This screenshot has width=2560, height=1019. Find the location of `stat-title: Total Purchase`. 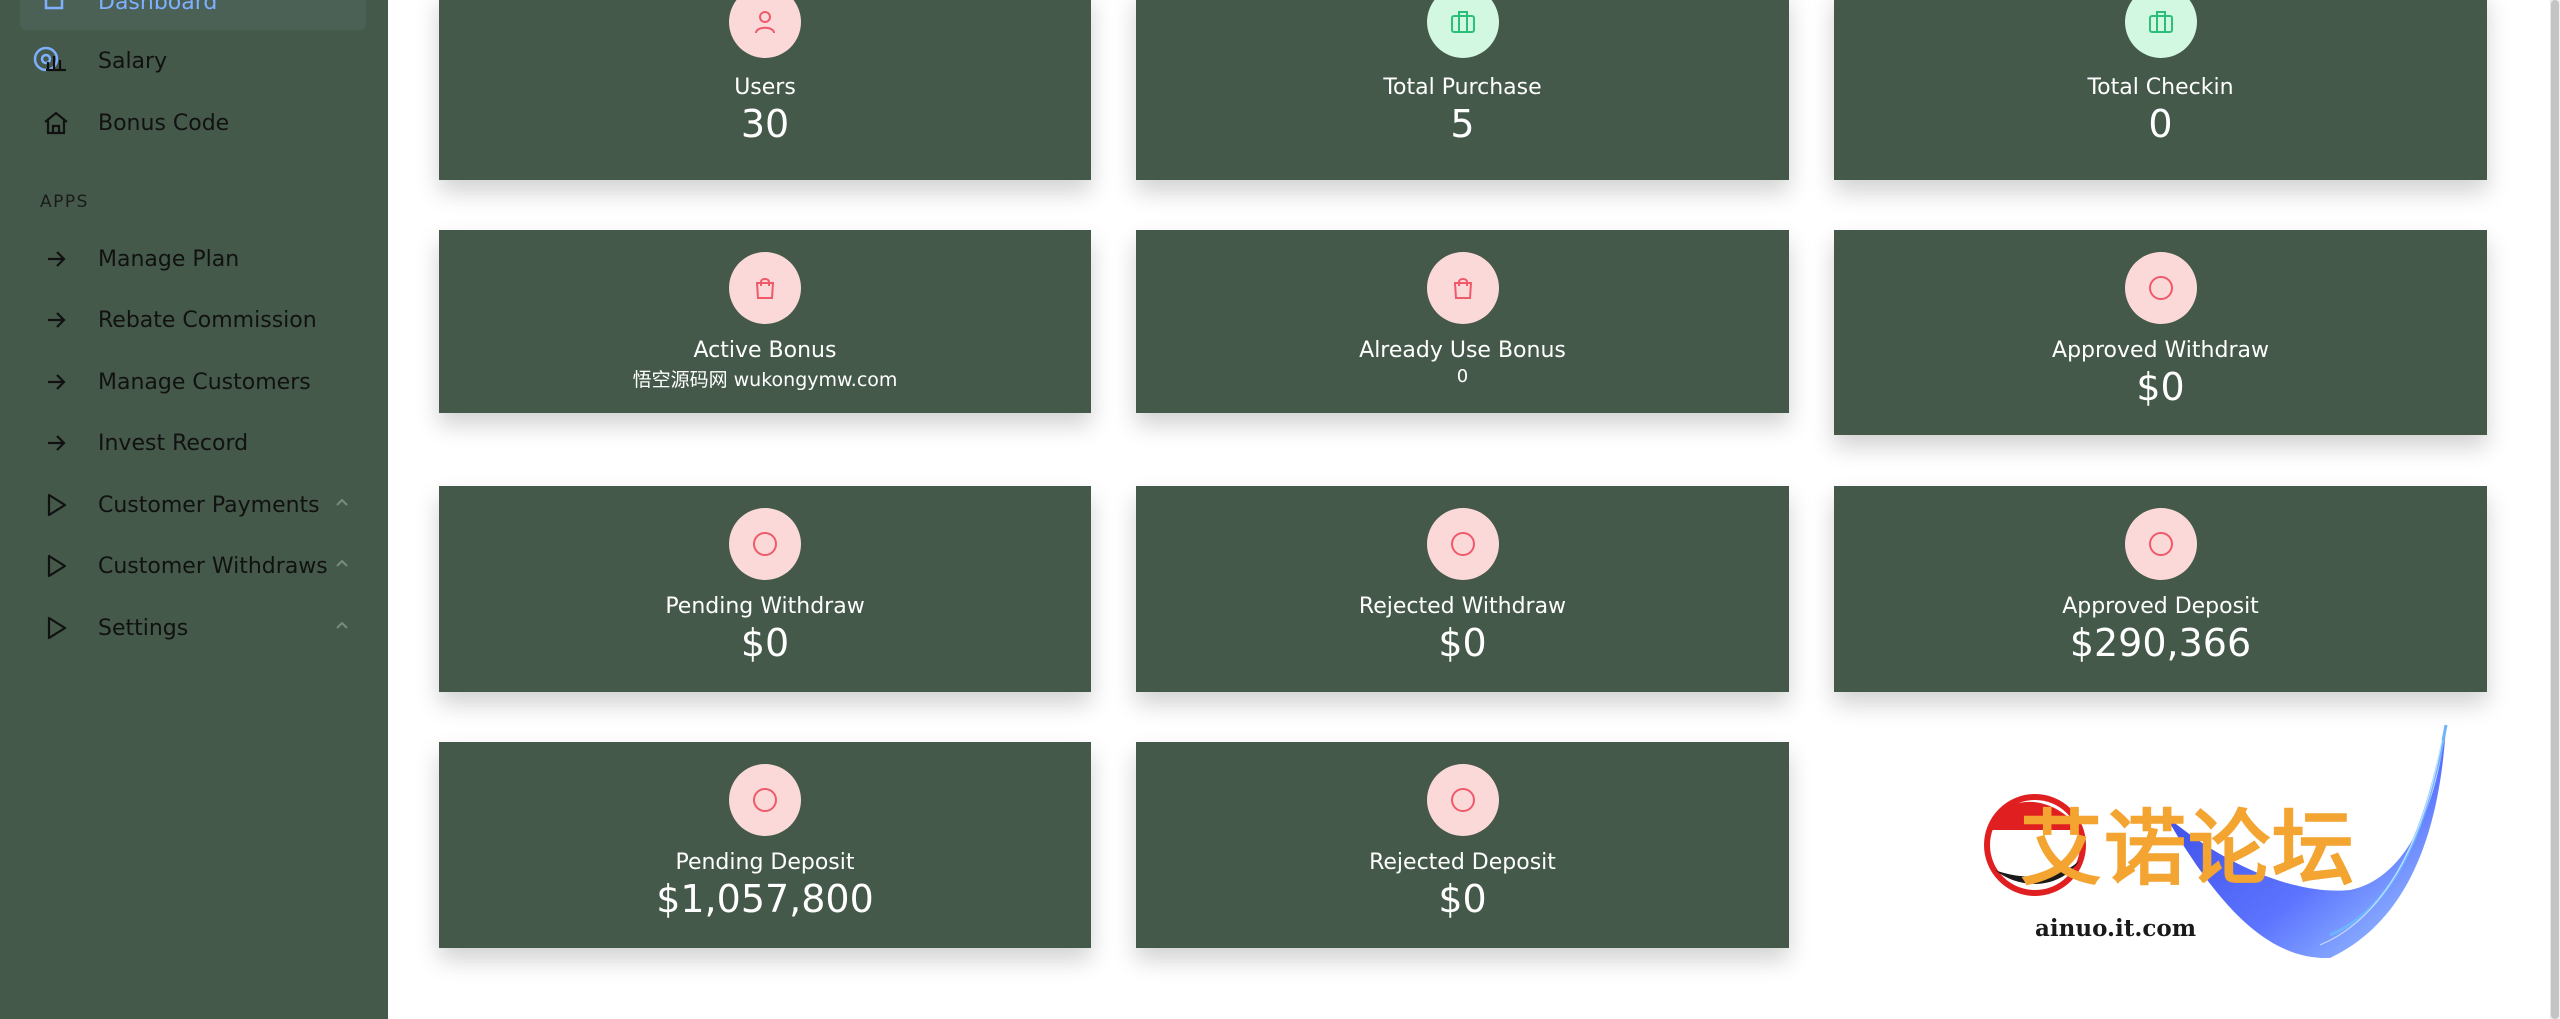

stat-title: Total Purchase is located at coordinates (1462, 87).